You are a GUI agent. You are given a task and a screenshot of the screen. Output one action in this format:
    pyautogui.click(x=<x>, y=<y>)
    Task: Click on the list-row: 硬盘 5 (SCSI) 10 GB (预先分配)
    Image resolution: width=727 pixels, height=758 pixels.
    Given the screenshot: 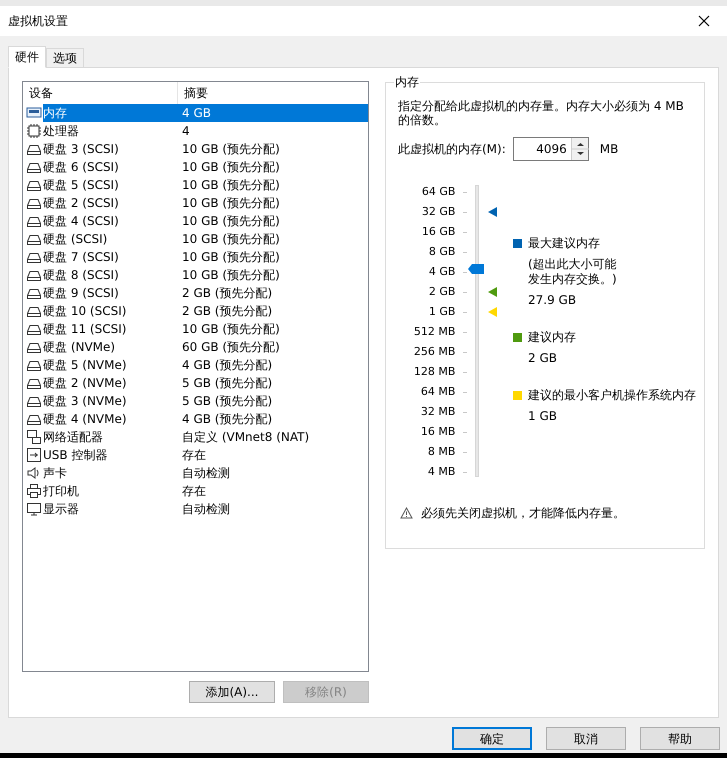 What is the action you would take?
    pyautogui.click(x=205, y=185)
    